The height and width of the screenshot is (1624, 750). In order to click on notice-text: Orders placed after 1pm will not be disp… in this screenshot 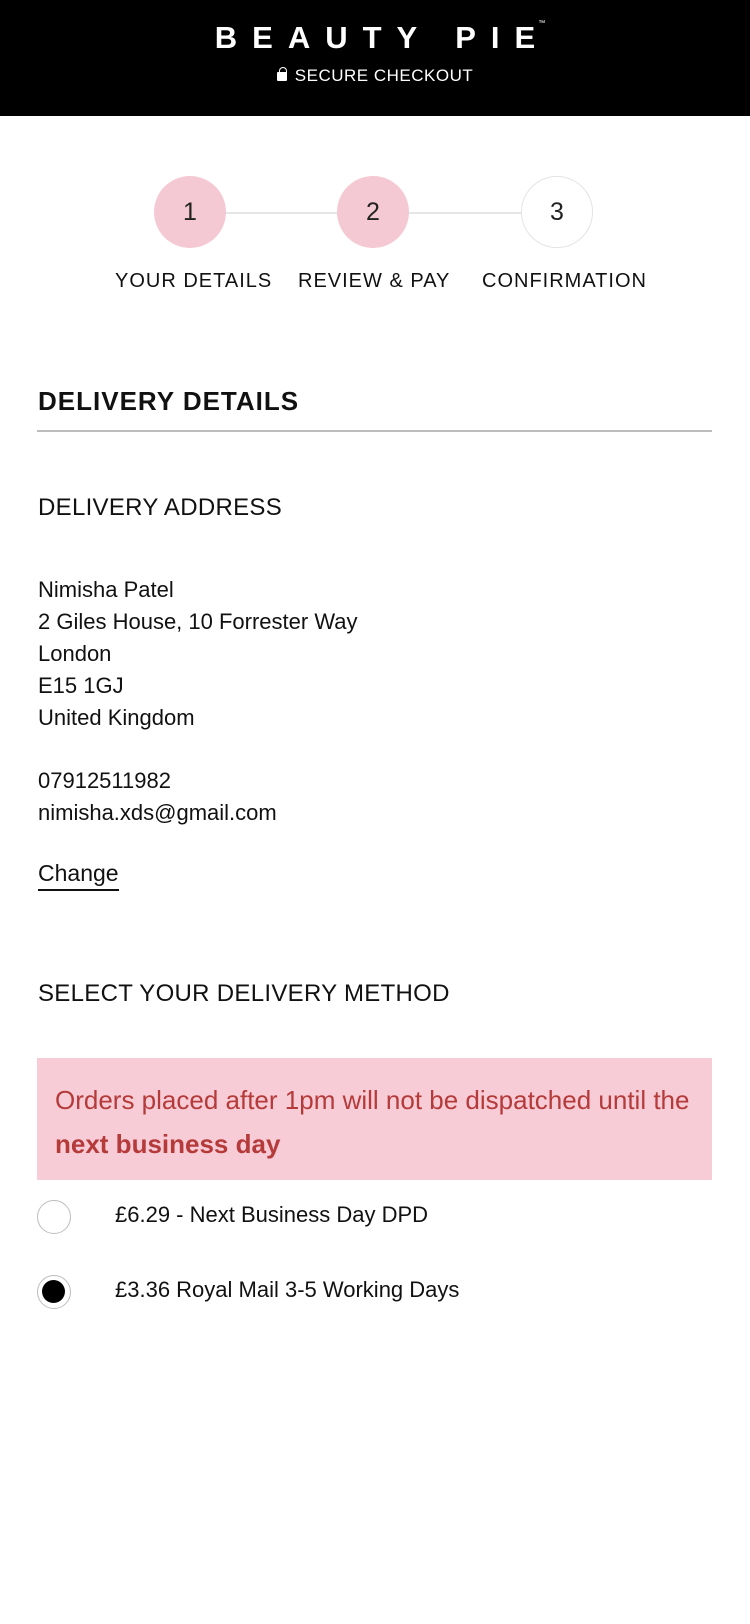, I will do `click(372, 1100)`.